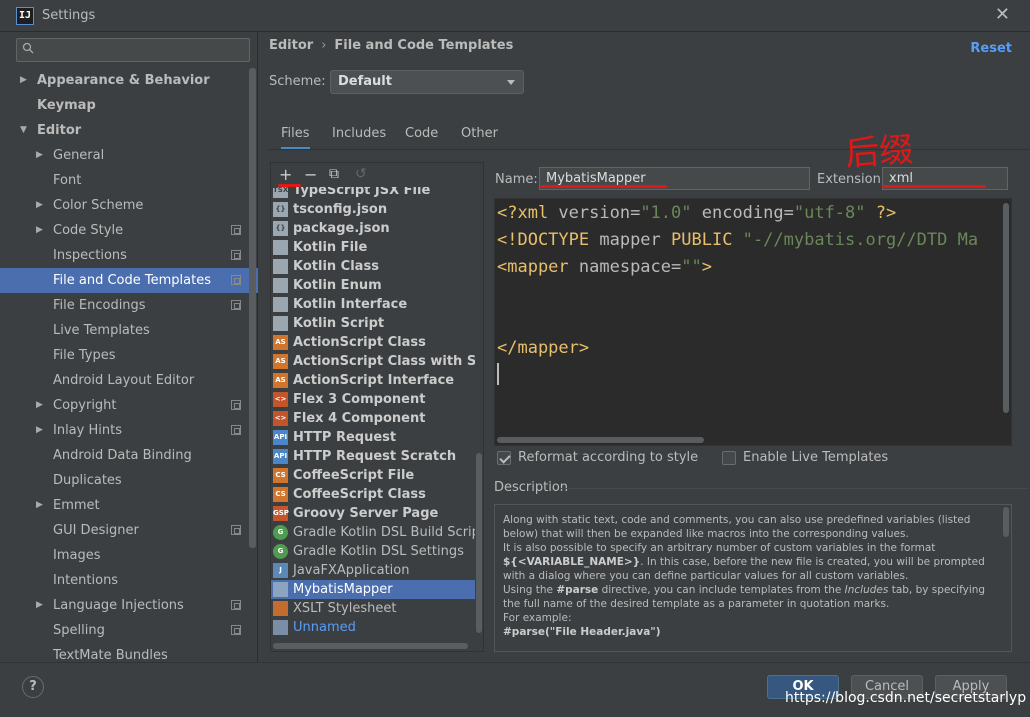  Describe the element at coordinates (479, 136) in the screenshot. I see `tab-other: Other` at that location.